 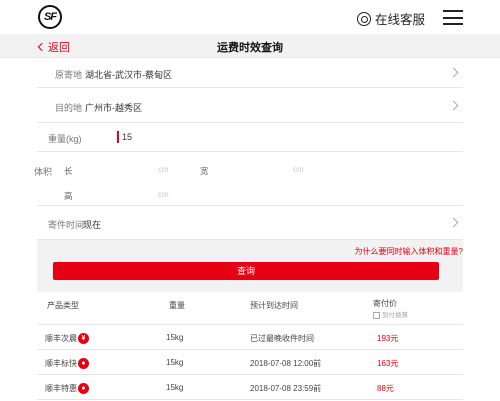 What do you see at coordinates (113, 108) in the screenshot?
I see `destination-value: 广州市-越秀区` at bounding box center [113, 108].